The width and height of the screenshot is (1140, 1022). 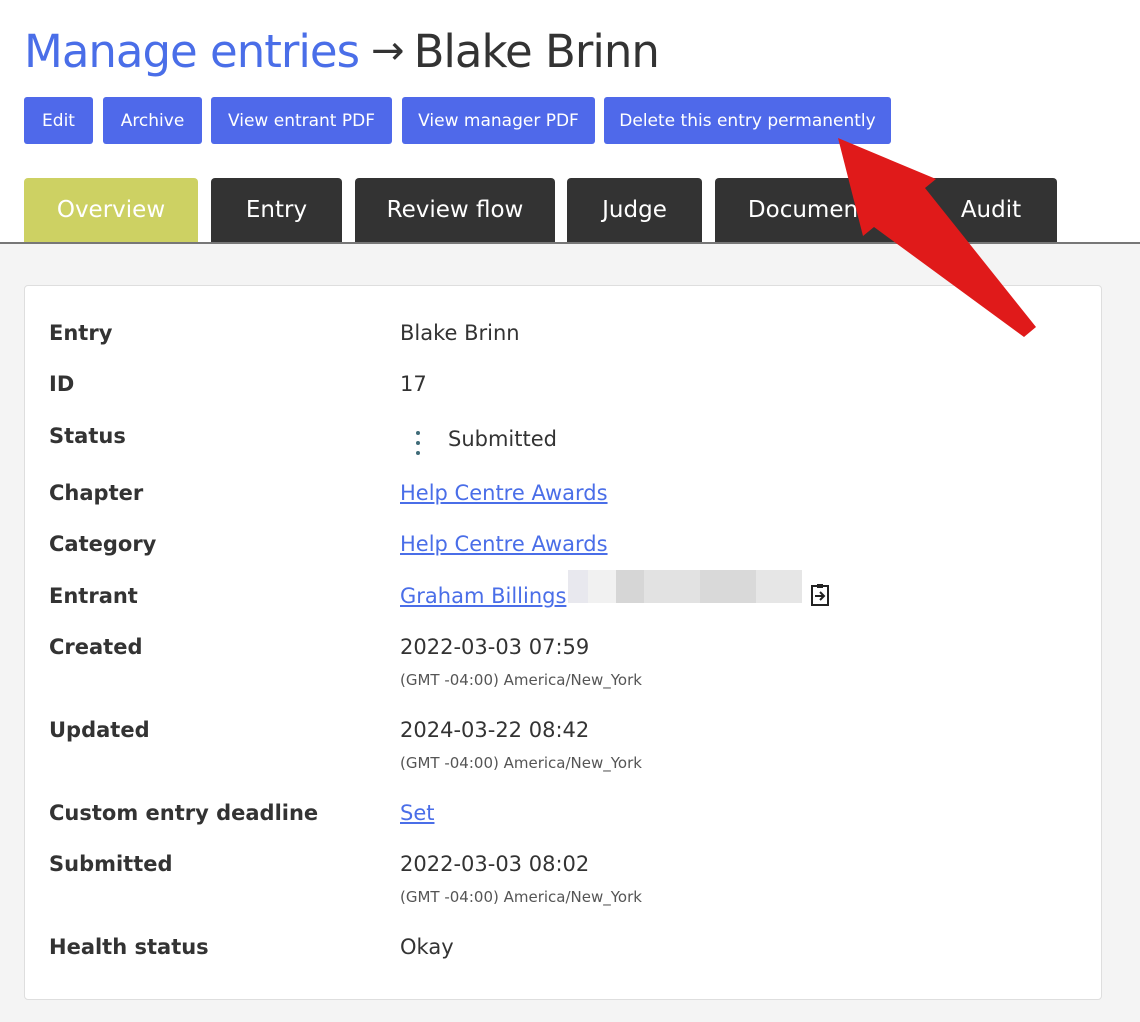 I want to click on view-manager-pdf-button: View manager PDF, so click(x=498, y=120).